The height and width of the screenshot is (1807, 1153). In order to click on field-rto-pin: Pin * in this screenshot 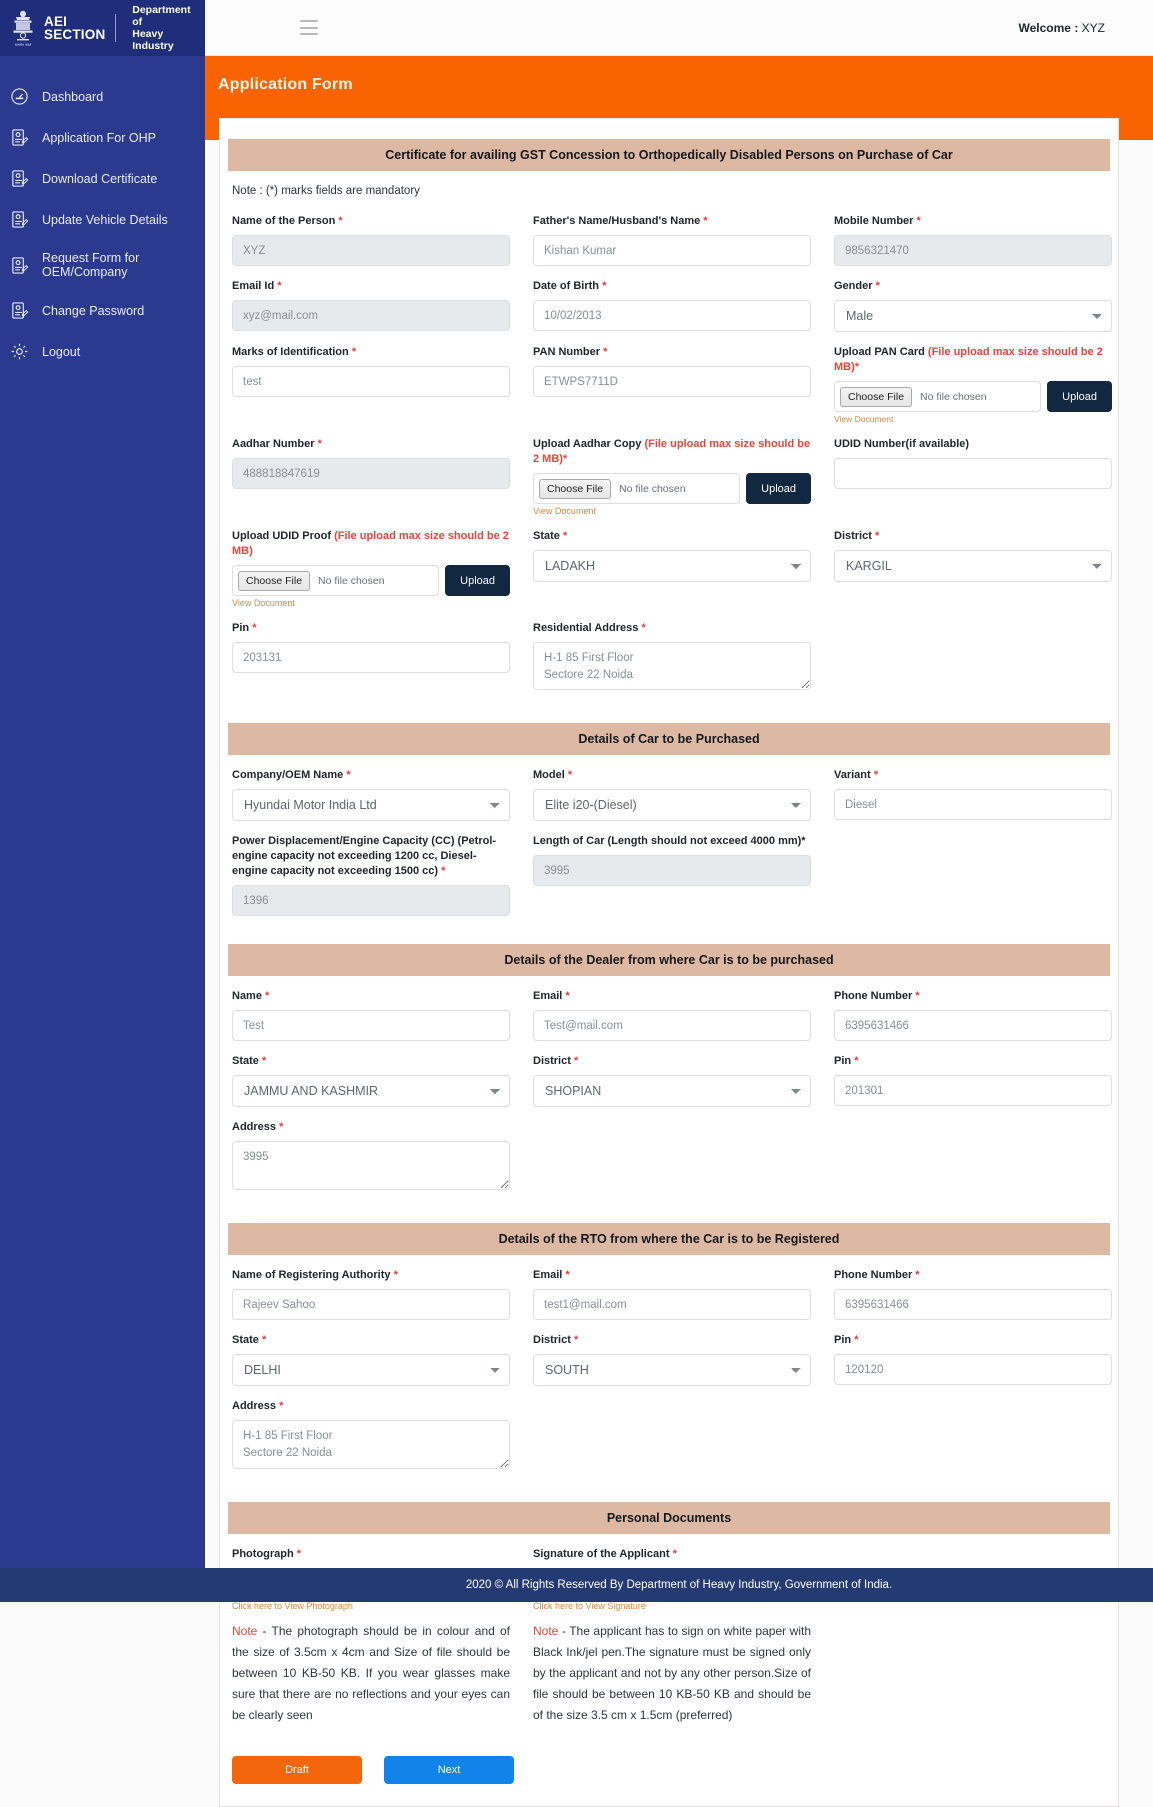, I will do `click(973, 1353)`.